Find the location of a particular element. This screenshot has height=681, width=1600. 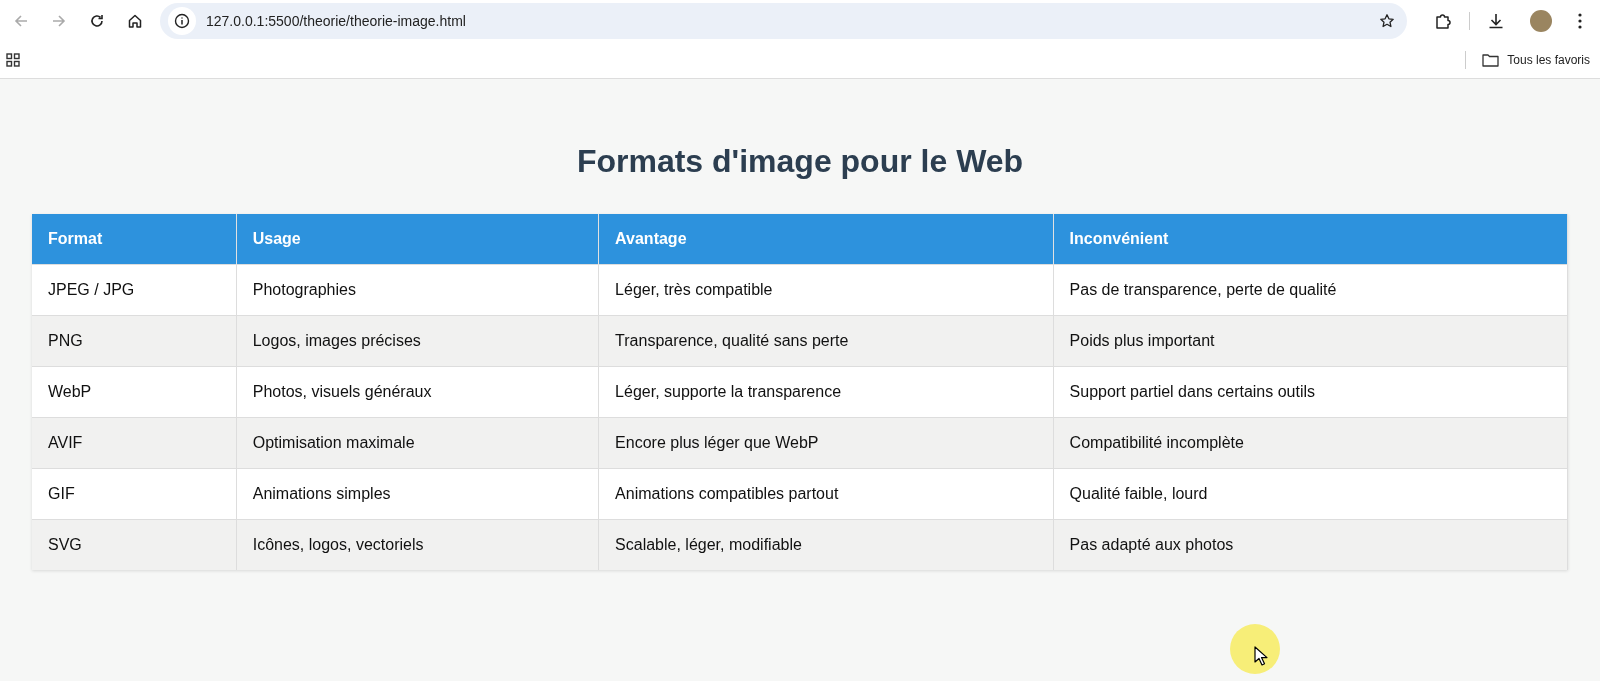

bookmarks-folder: Tous les favoris is located at coordinates (1536, 60).